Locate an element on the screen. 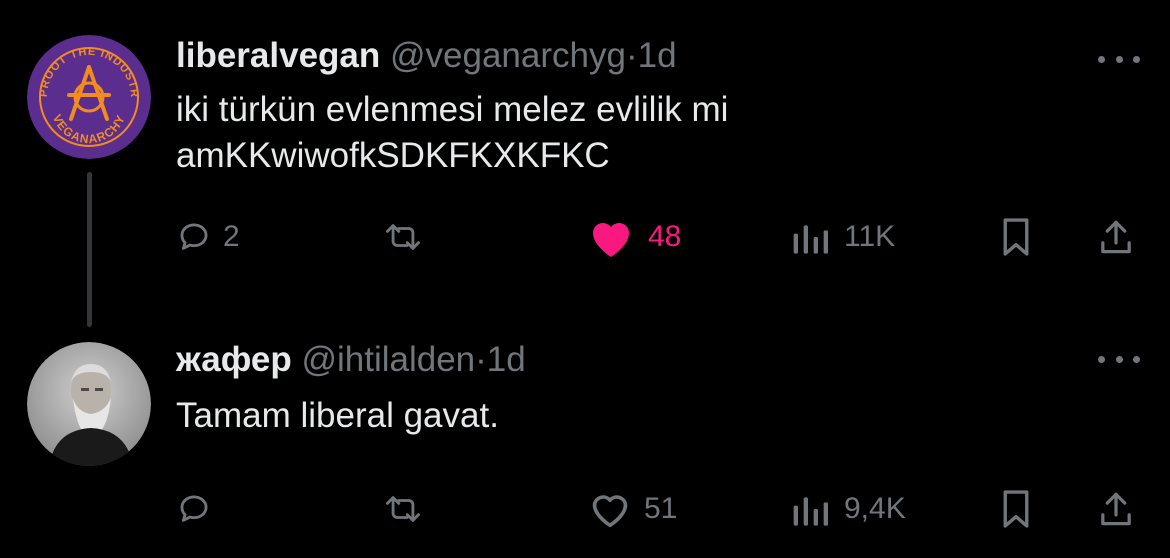  like-count: 51 is located at coordinates (661, 508).